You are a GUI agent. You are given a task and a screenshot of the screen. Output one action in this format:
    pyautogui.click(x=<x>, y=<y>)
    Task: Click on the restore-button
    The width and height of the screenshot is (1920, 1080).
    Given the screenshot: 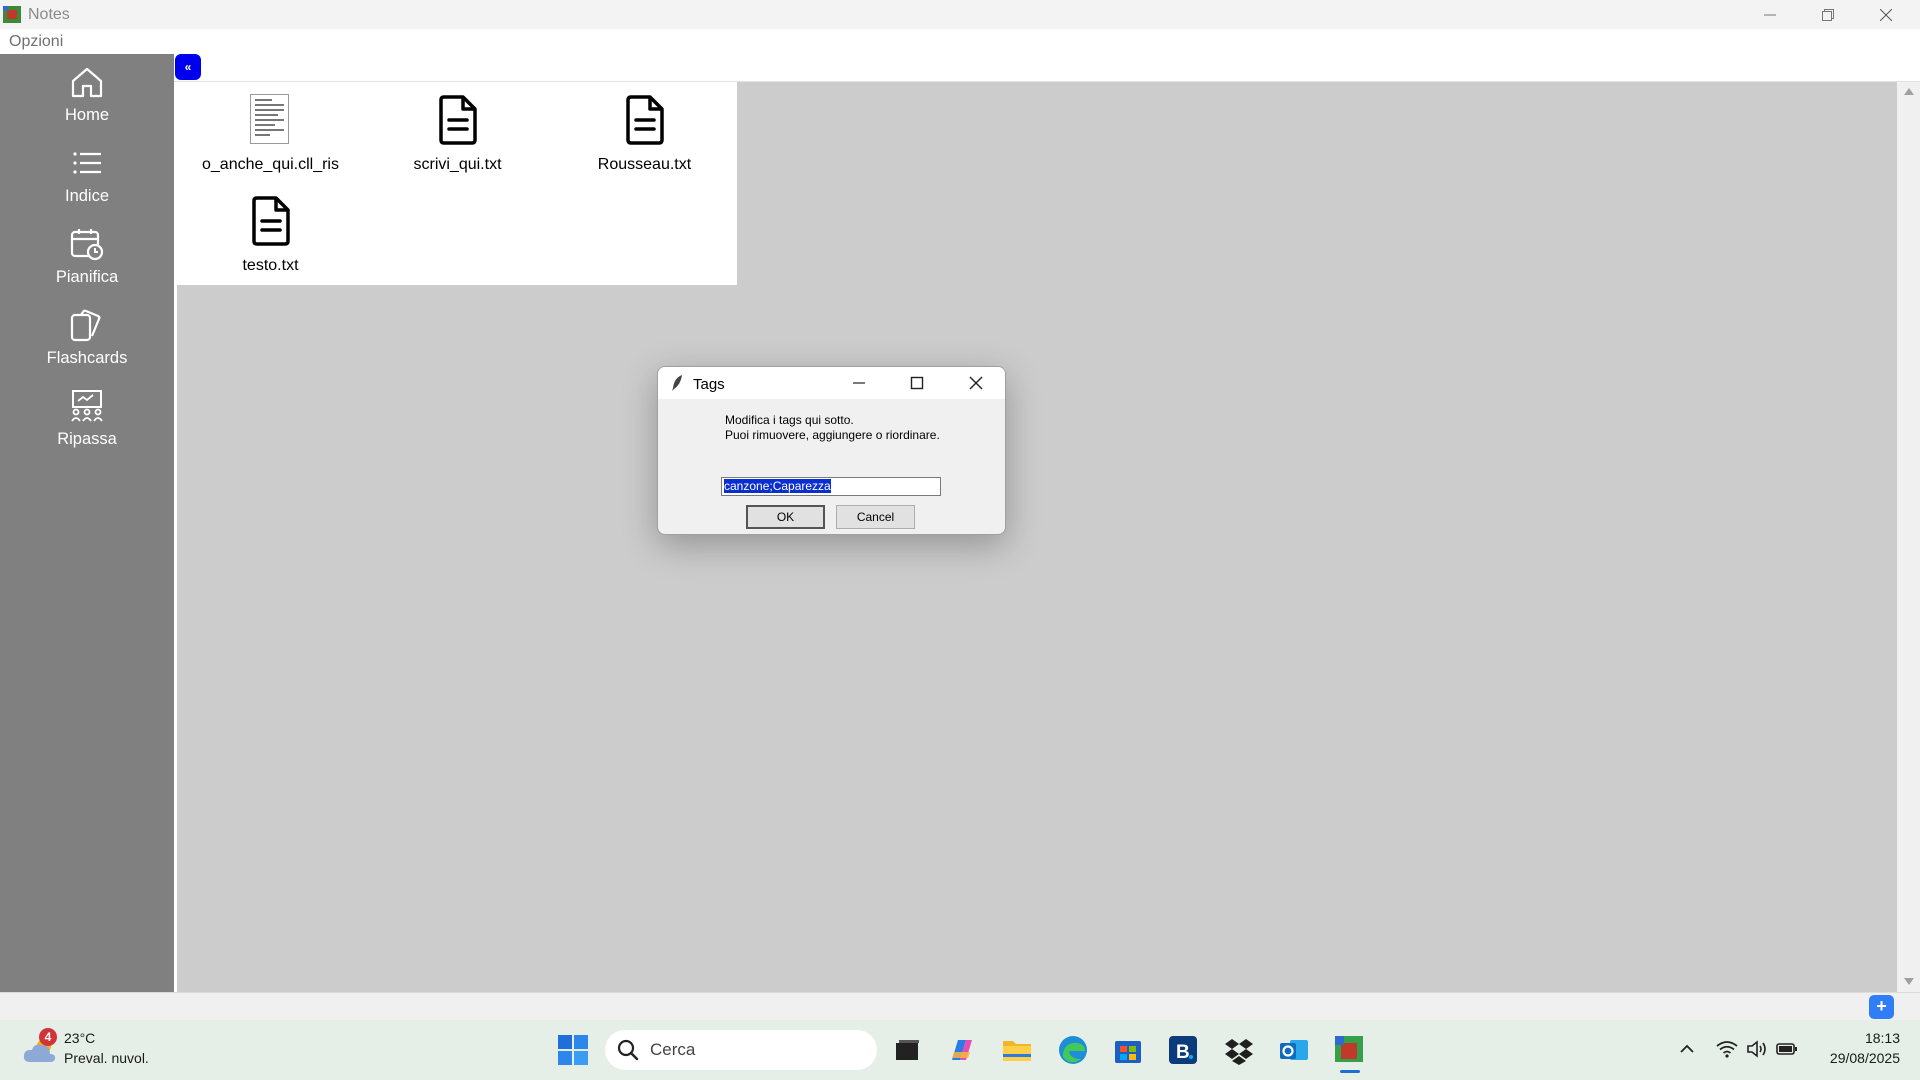 What is the action you would take?
    pyautogui.click(x=1828, y=14)
    